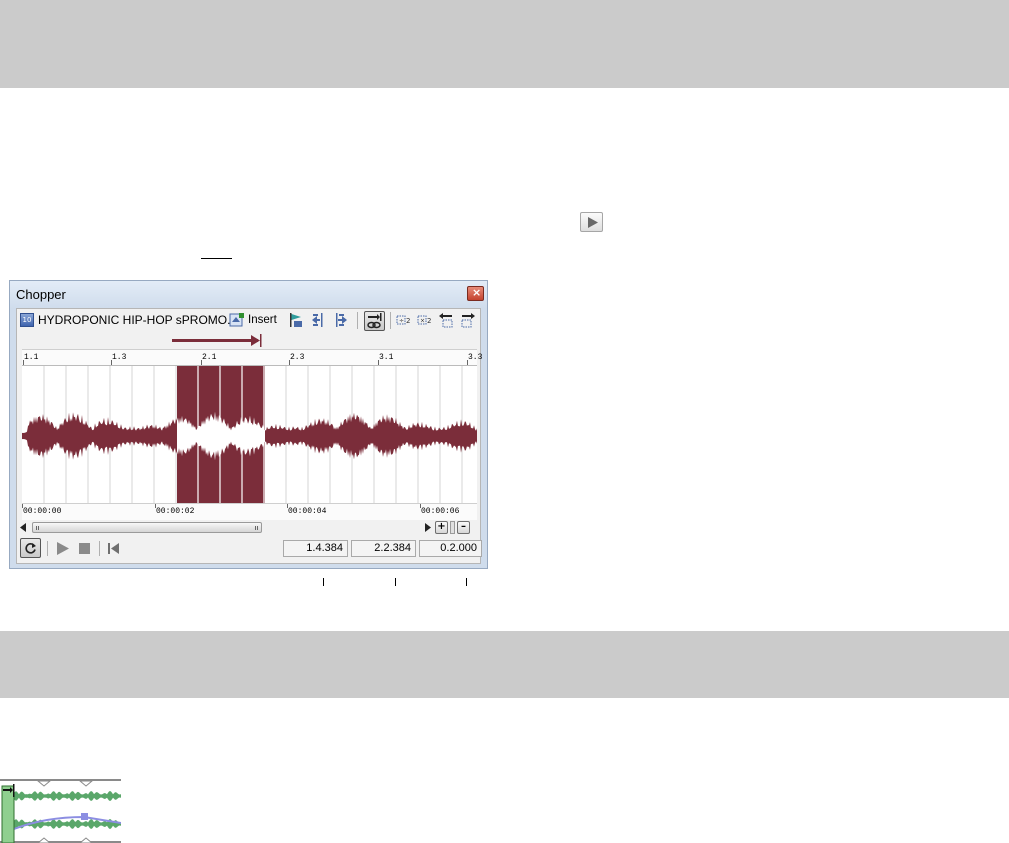  I want to click on scroll-left-icon, so click(23, 527).